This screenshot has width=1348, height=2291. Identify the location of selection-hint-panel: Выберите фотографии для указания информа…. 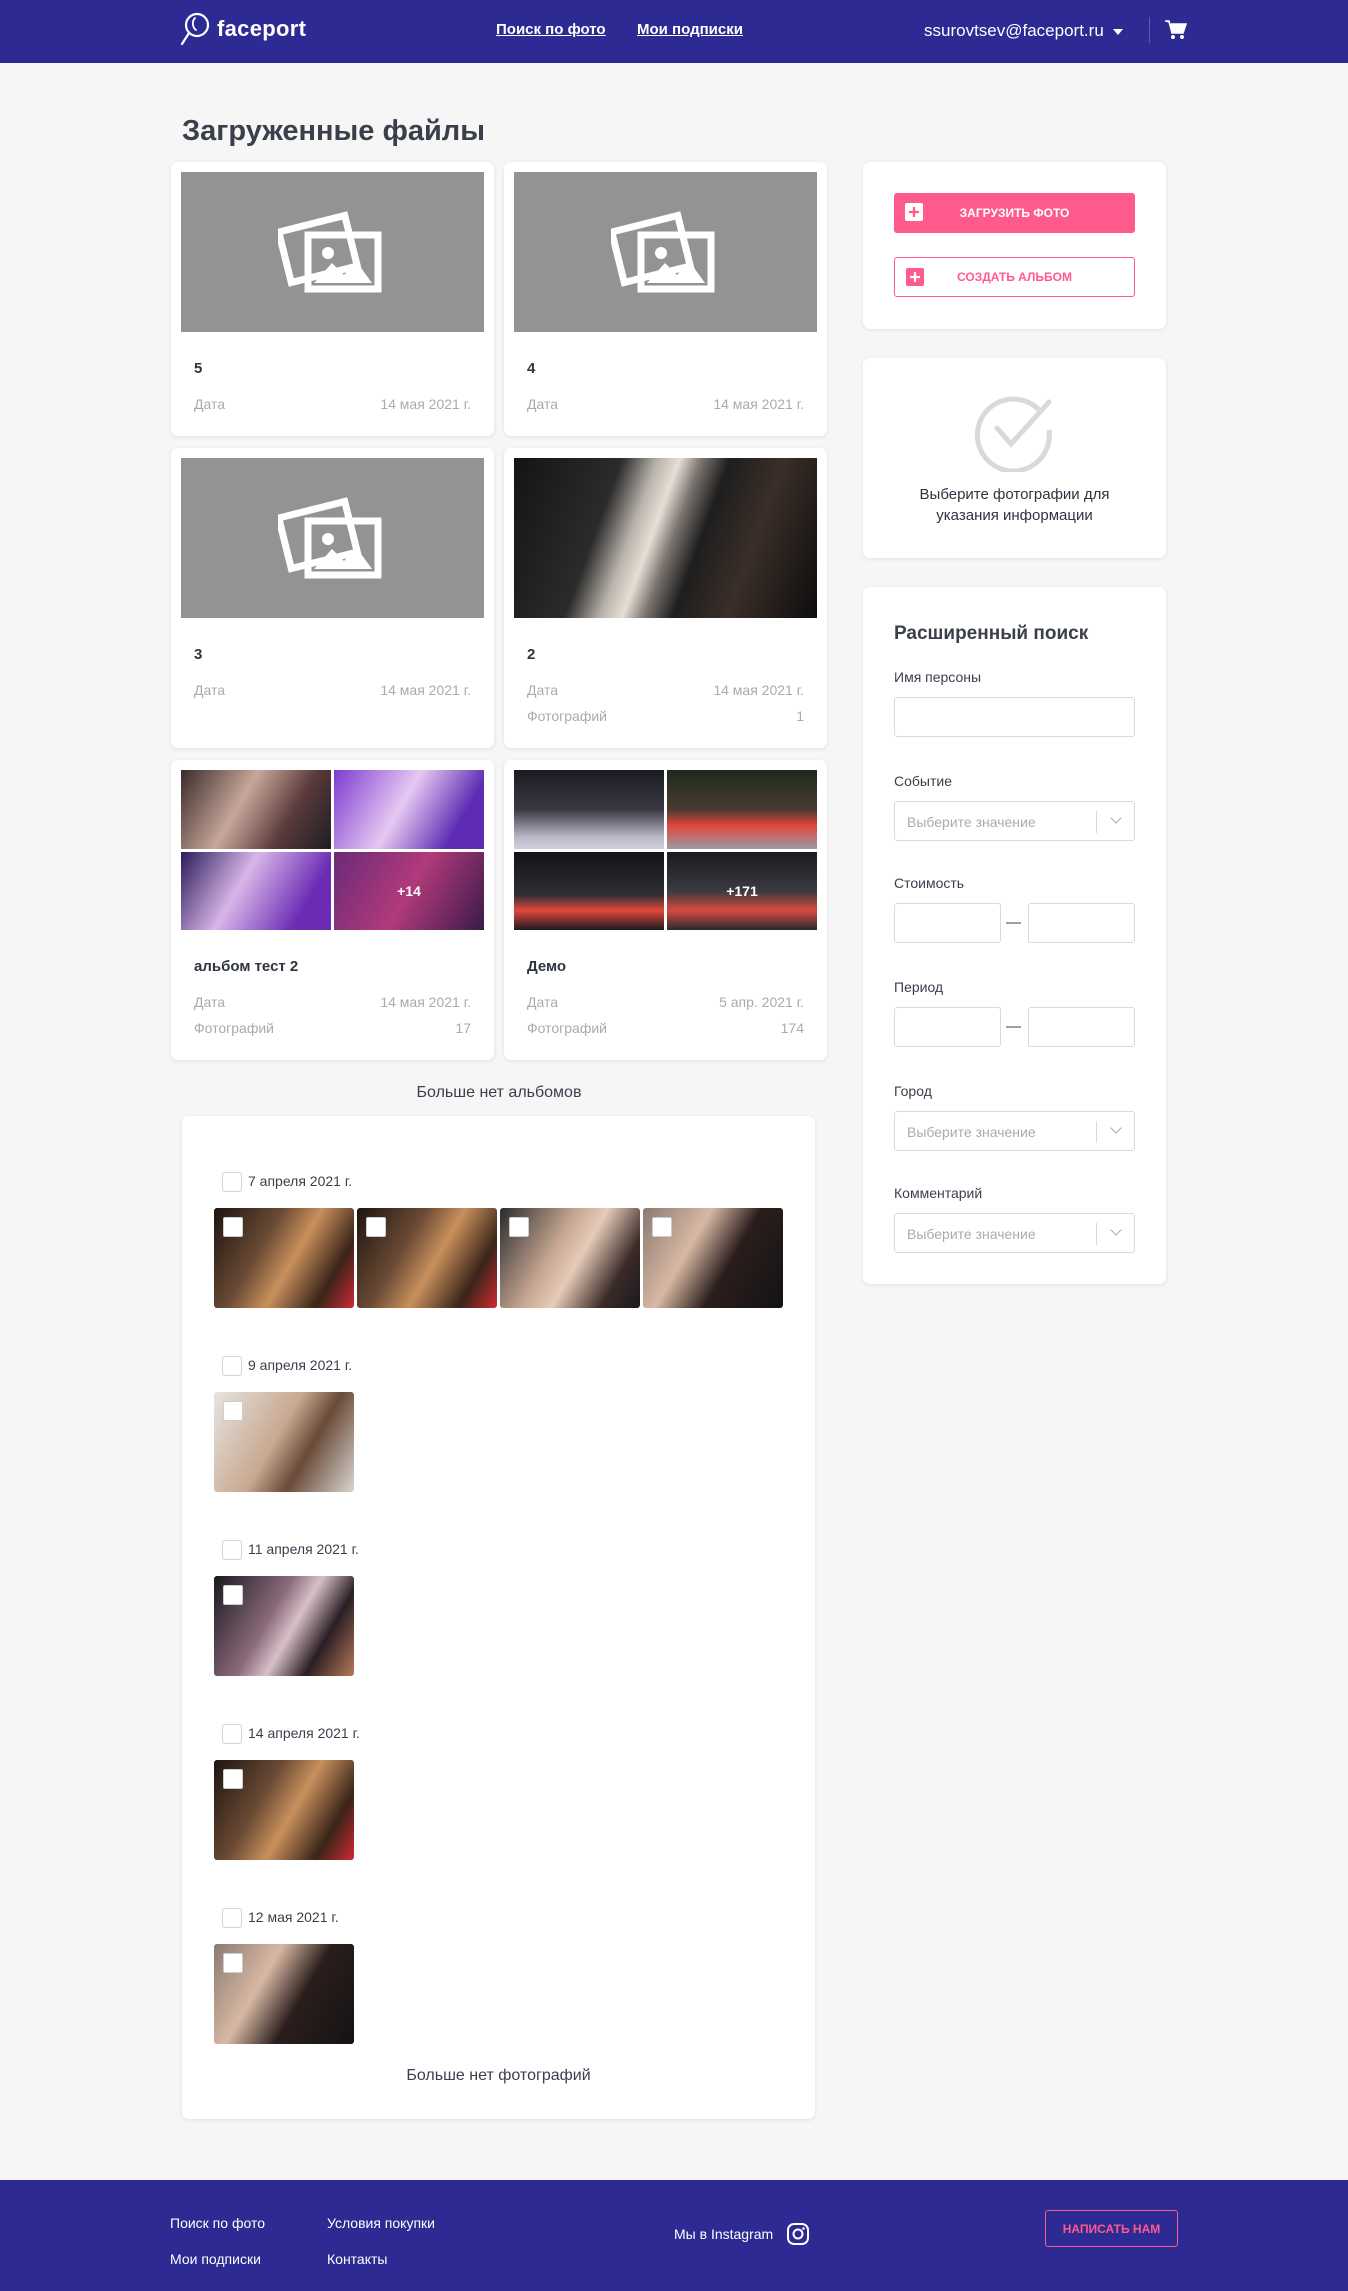
(1014, 458).